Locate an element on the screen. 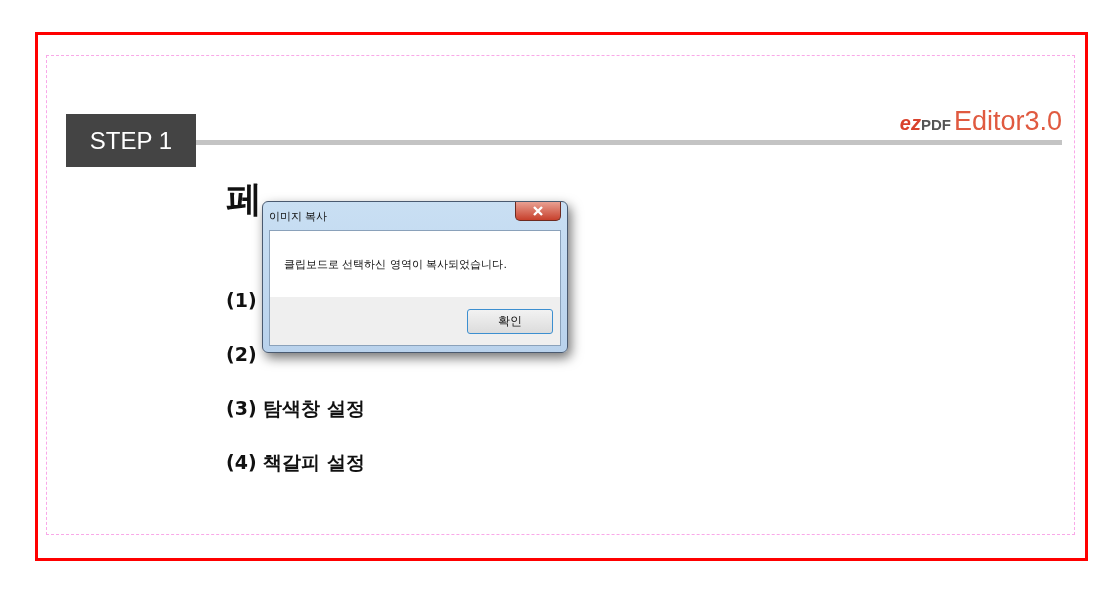 This screenshot has width=1116, height=616. step-label: STEP 1 is located at coordinates (131, 140).